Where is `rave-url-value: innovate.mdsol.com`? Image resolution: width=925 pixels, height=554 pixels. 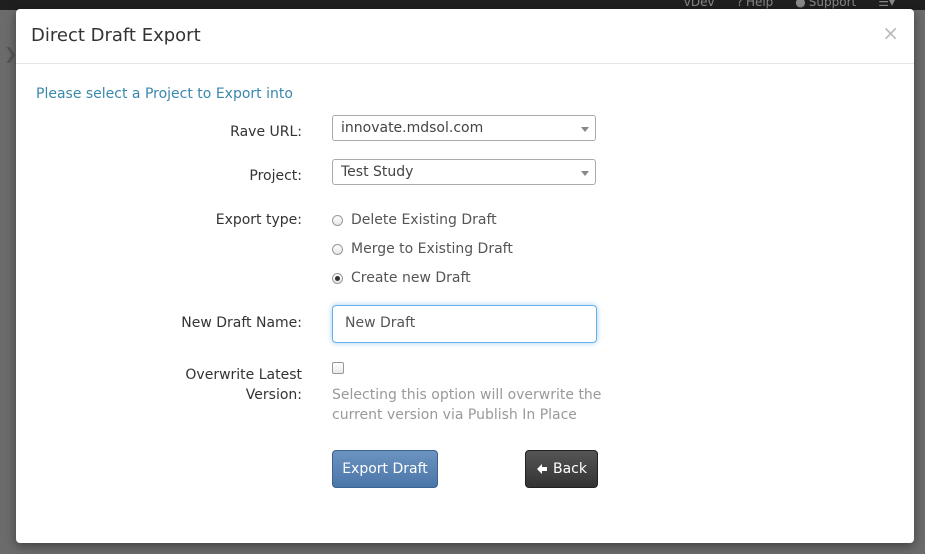 rave-url-value: innovate.mdsol.com is located at coordinates (412, 128).